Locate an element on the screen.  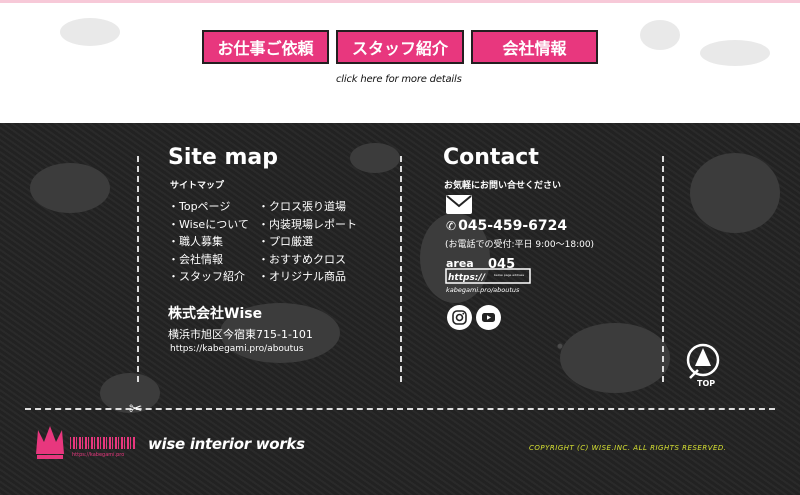
contact-title: Contact is located at coordinates (491, 157).